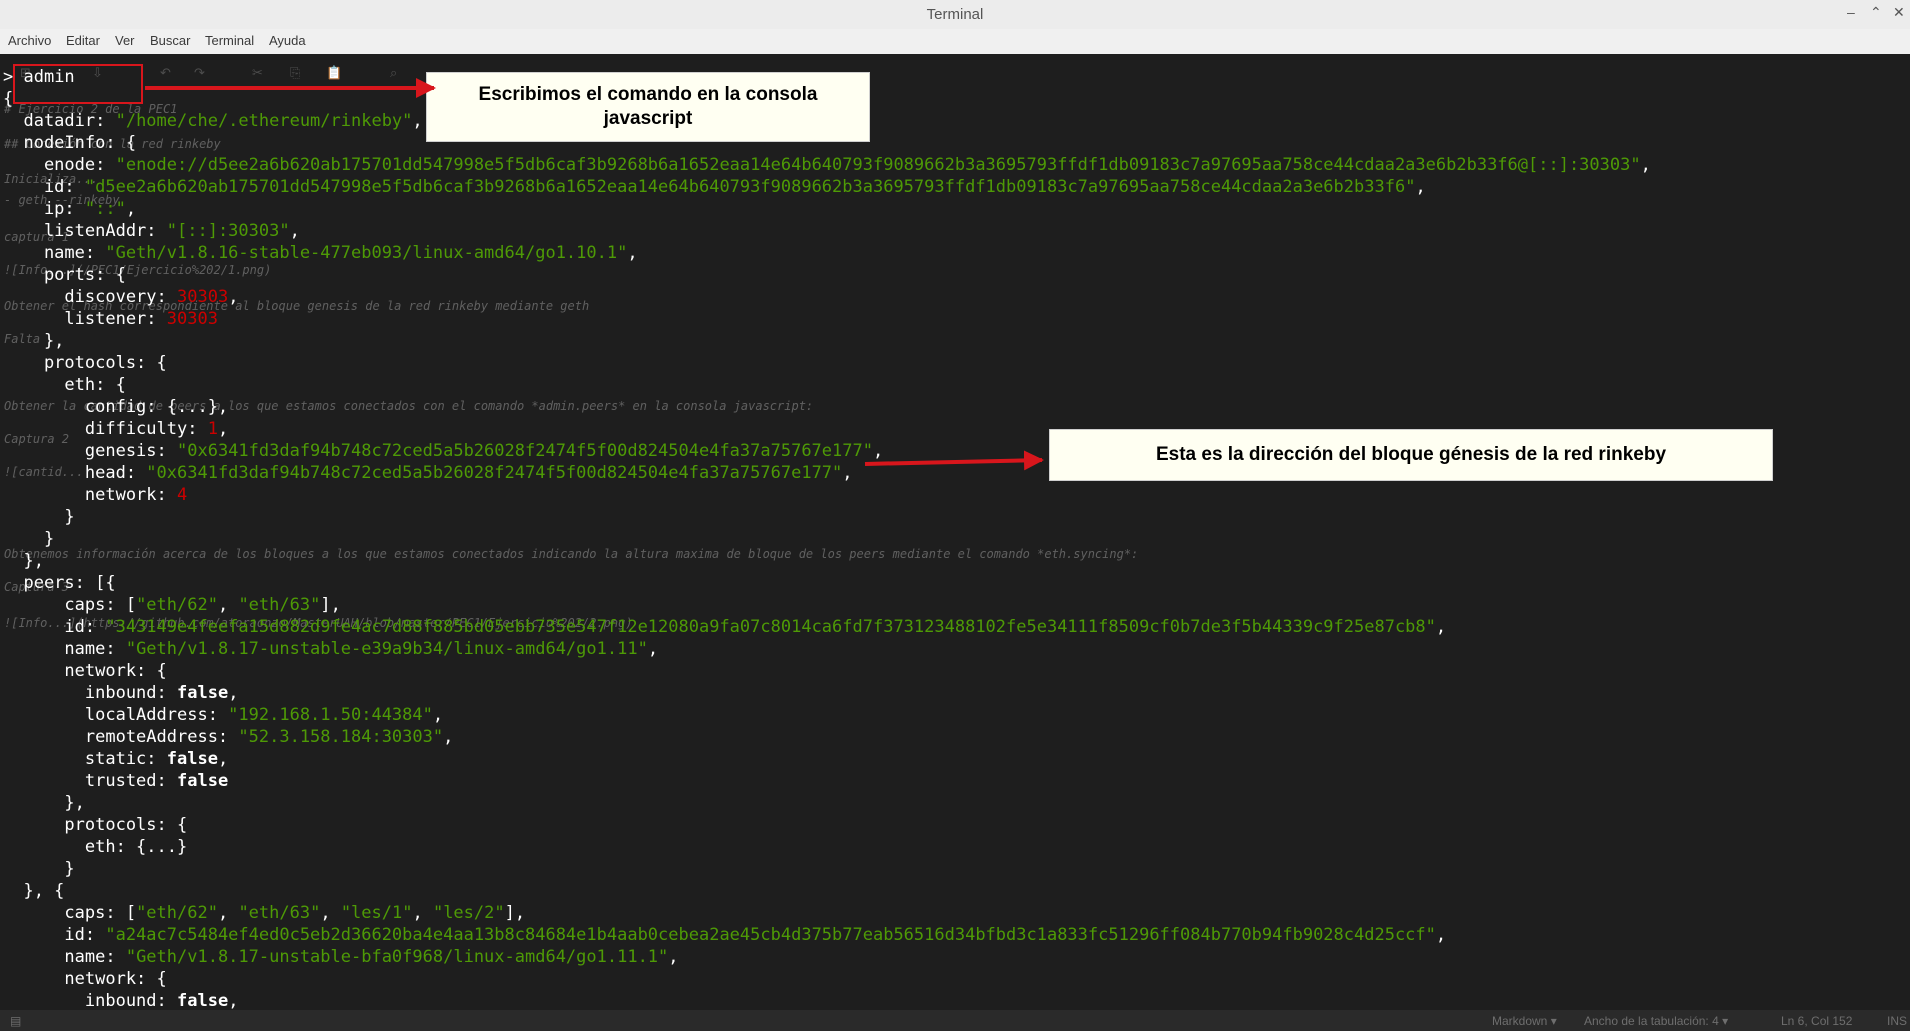 This screenshot has width=1910, height=1031. I want to click on terminal-token: ip:, so click(44, 209).